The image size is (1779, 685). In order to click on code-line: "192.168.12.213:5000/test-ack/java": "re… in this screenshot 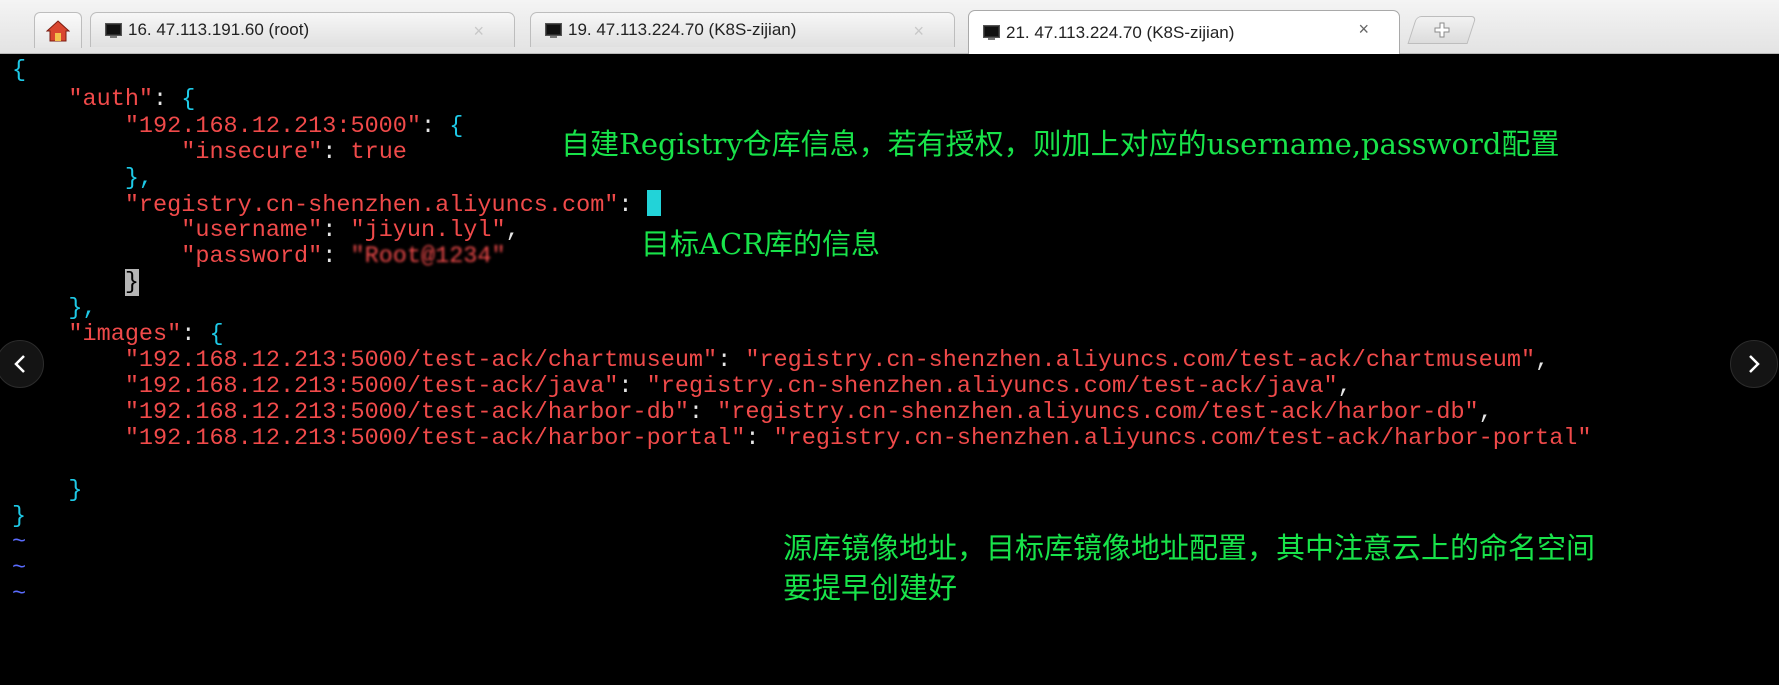, I will do `click(682, 386)`.